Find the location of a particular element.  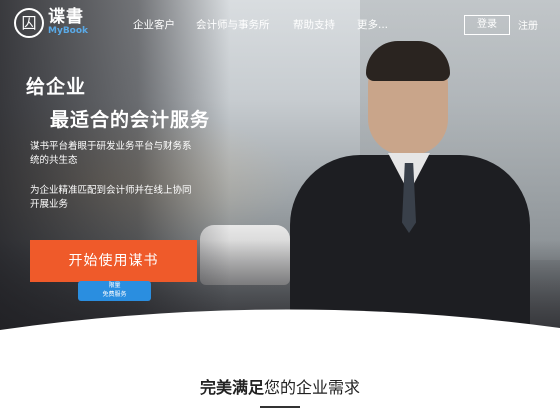

nav-link-accountants: 会计师与事务所 is located at coordinates (233, 24).